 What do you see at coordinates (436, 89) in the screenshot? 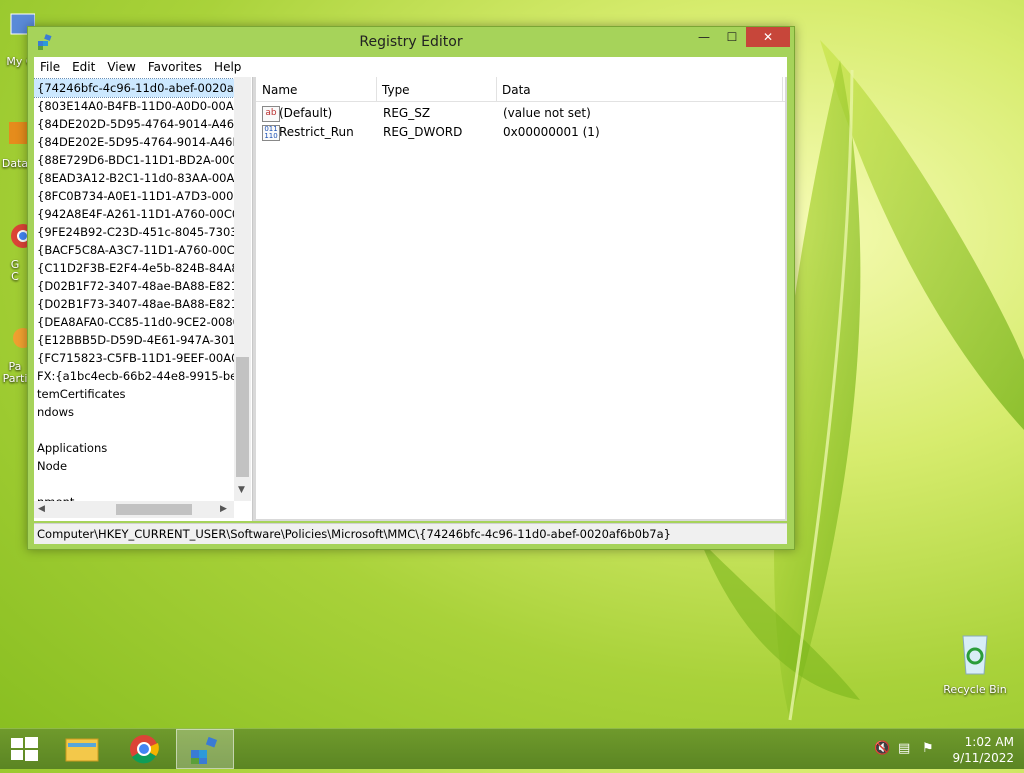
I see `column-header-type: Type` at bounding box center [436, 89].